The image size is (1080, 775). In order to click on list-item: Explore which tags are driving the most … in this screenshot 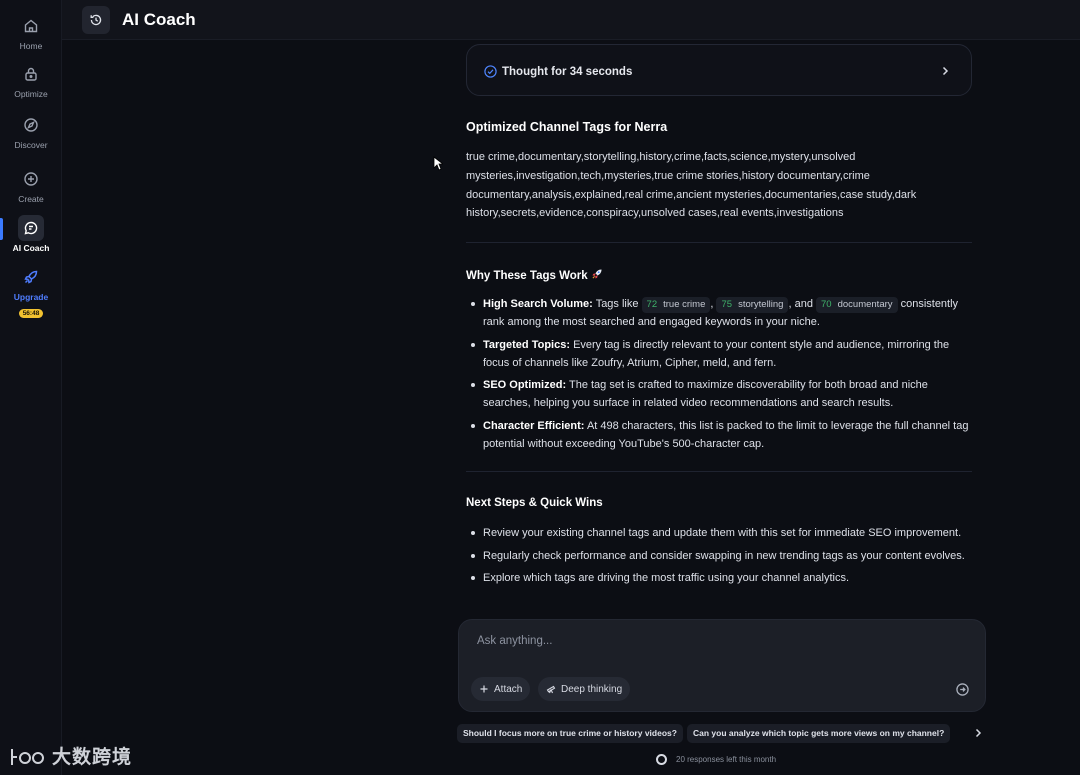, I will do `click(719, 578)`.